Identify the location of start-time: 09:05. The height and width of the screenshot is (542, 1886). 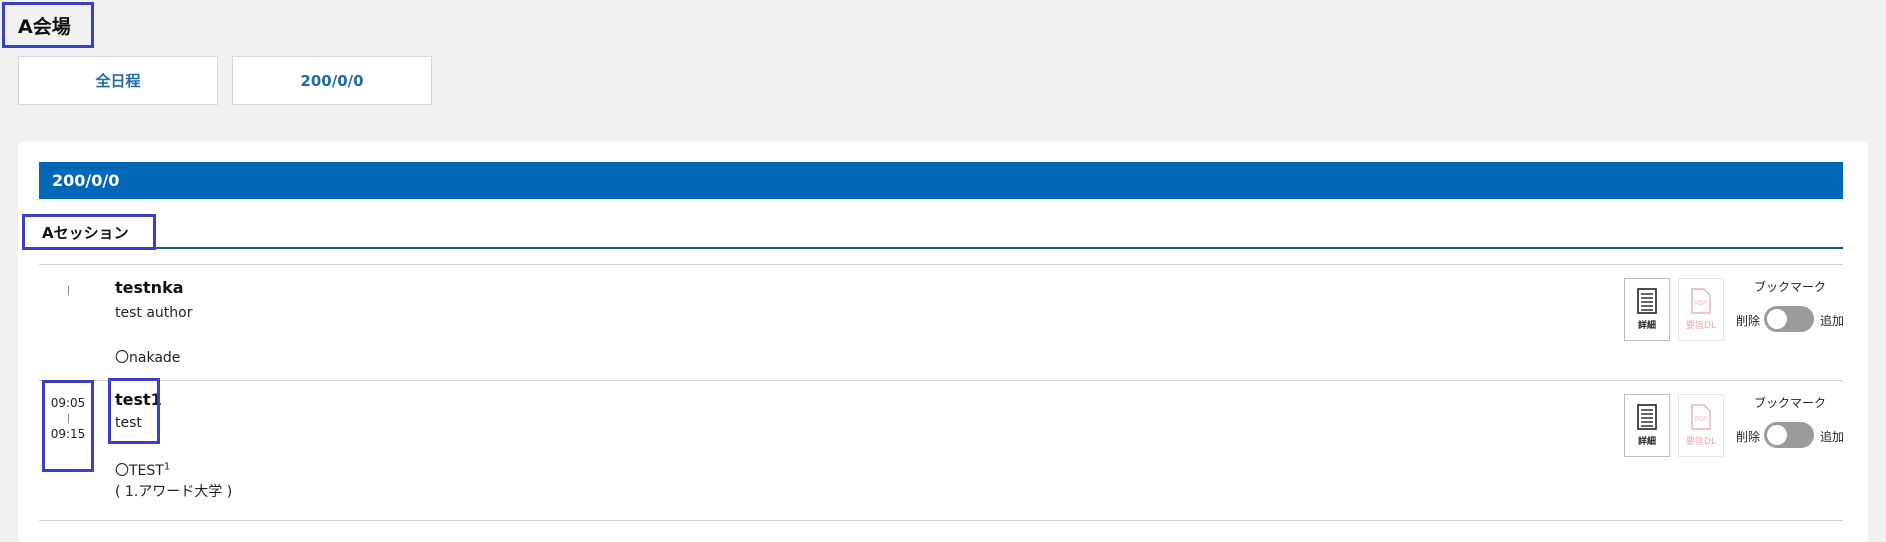
(68, 403).